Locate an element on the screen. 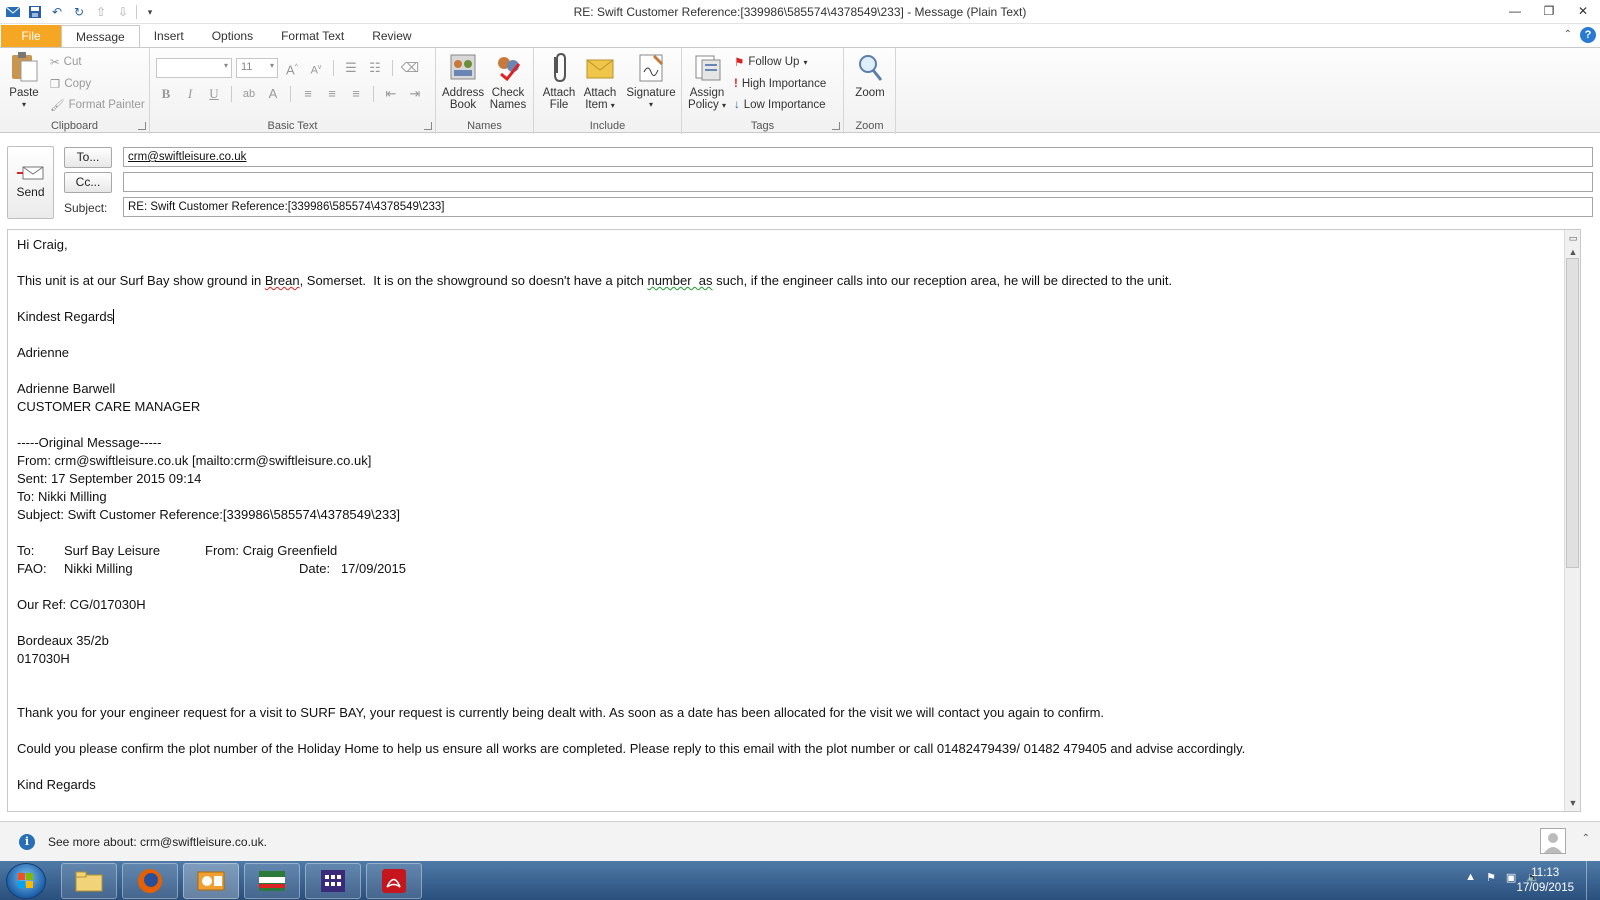 This screenshot has width=1600, height=900. signature-title: CUSTOMER CARE MANAGER is located at coordinates (109, 406).